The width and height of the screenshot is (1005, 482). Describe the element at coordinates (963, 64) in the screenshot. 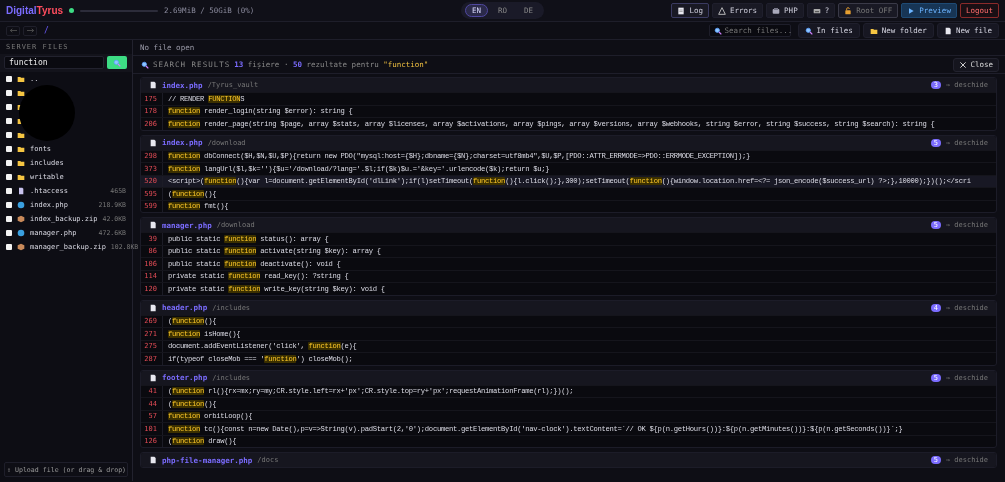

I see `close-icon` at that location.